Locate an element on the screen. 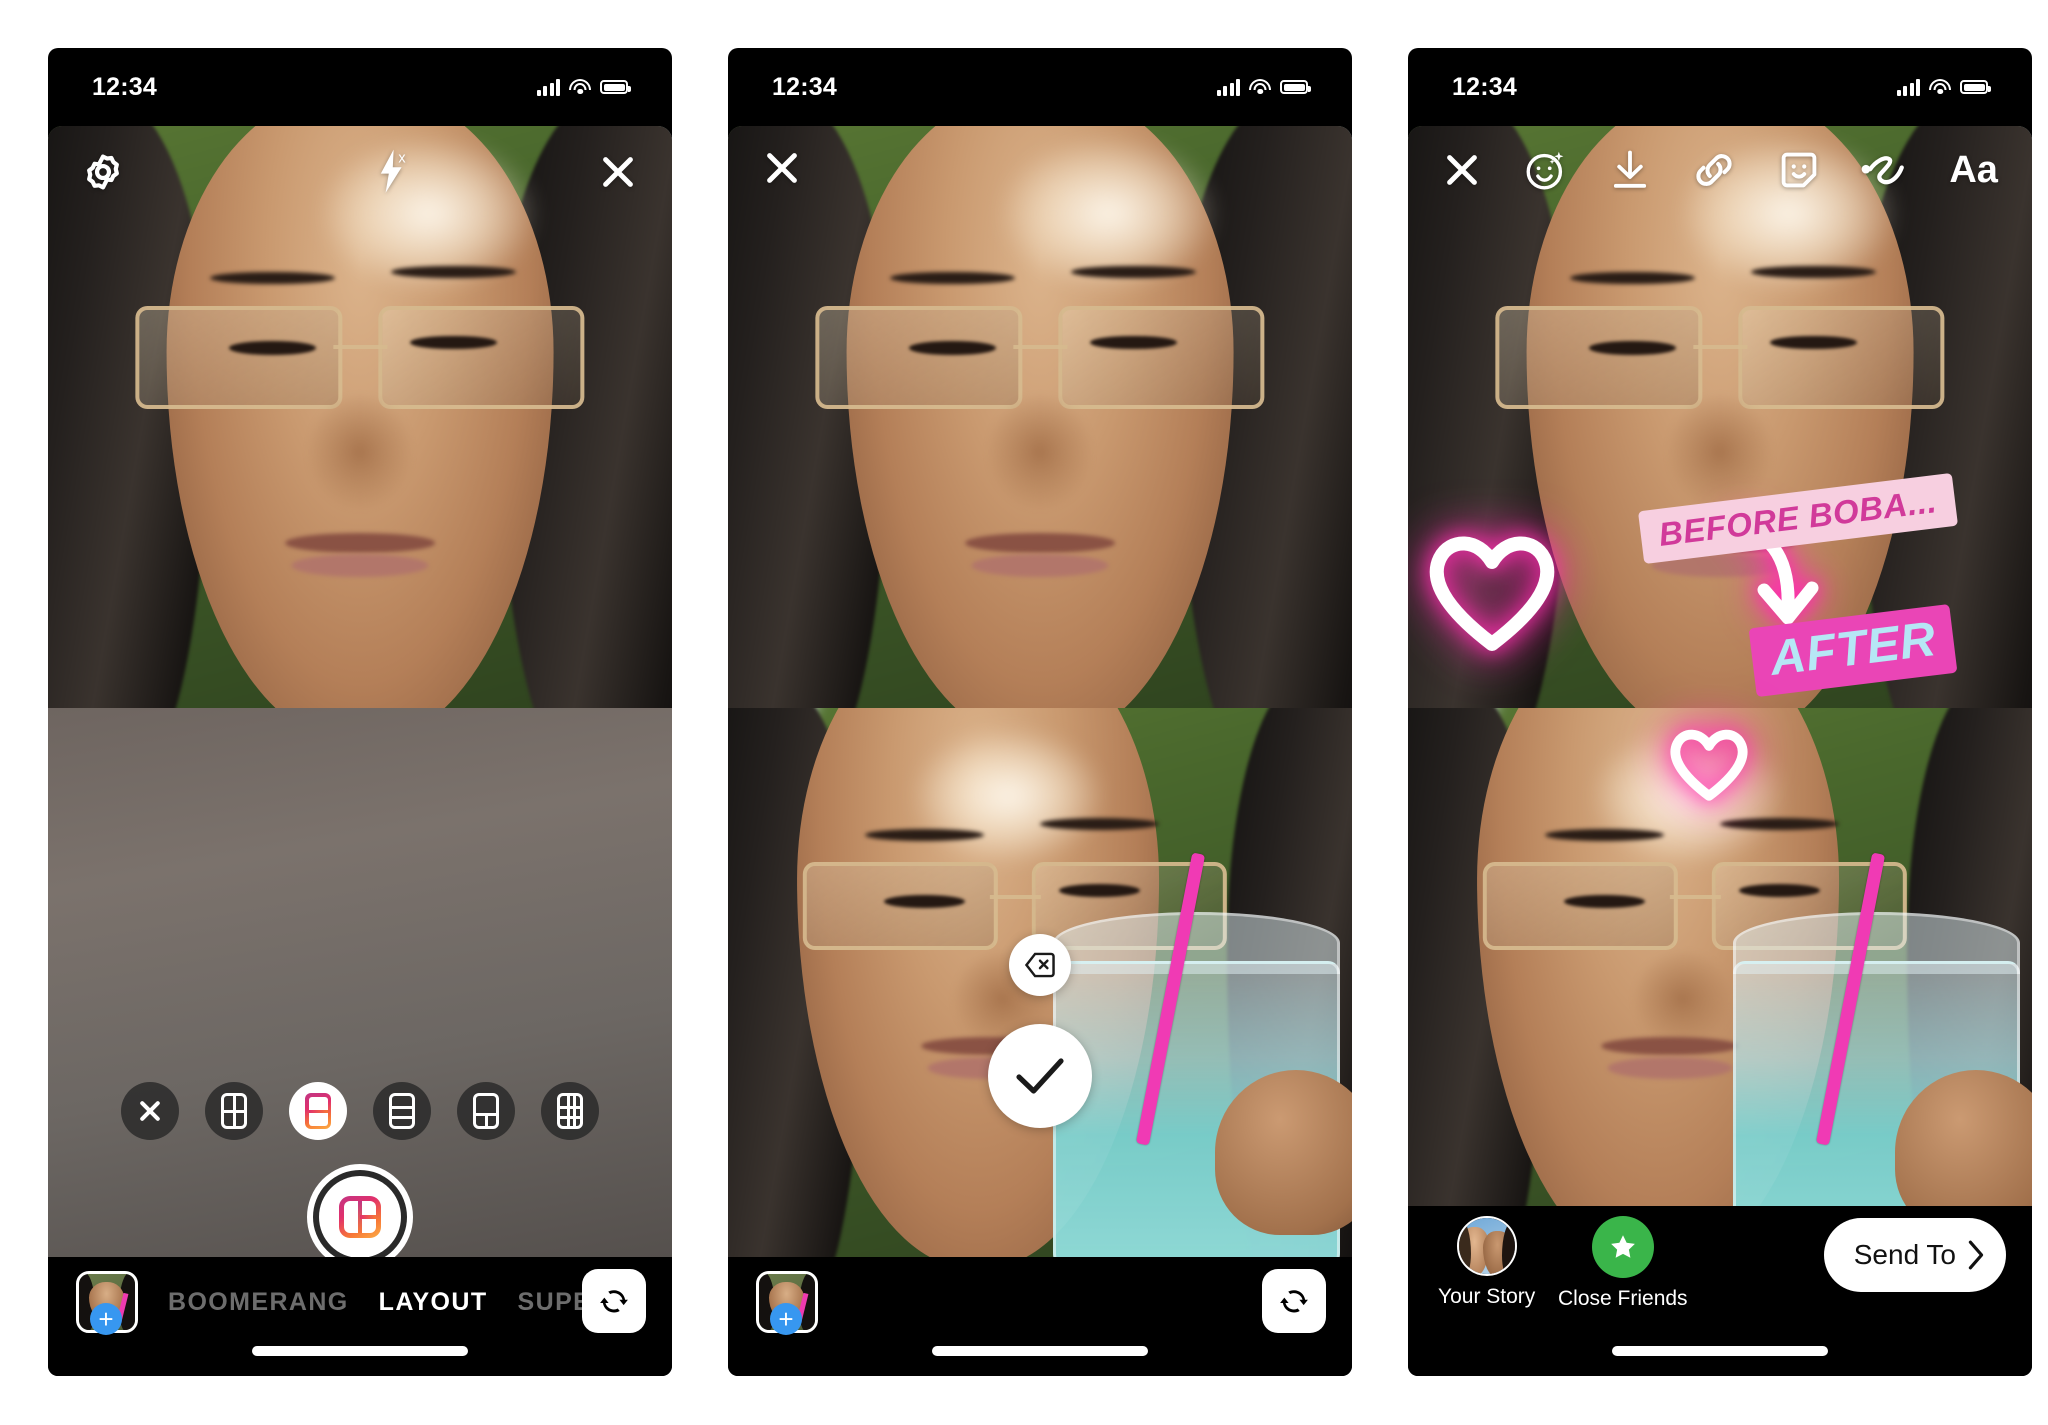 The width and height of the screenshot is (2048, 1425). download-icon is located at coordinates (1630, 170).